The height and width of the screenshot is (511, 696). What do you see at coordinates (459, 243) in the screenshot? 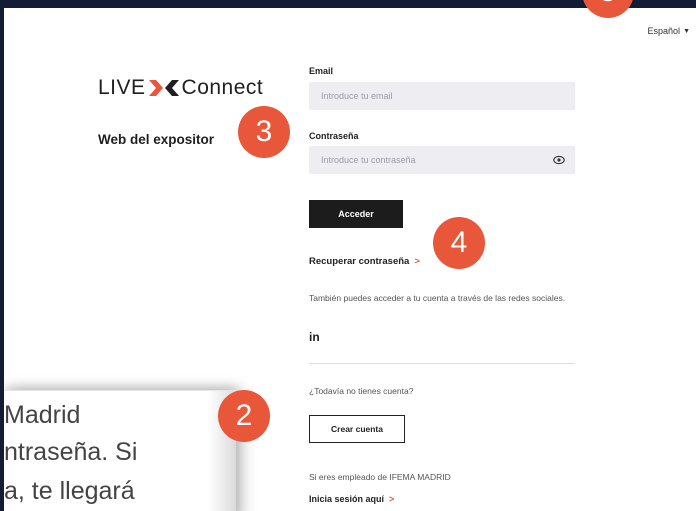
I see `step-badge-4: 4` at bounding box center [459, 243].